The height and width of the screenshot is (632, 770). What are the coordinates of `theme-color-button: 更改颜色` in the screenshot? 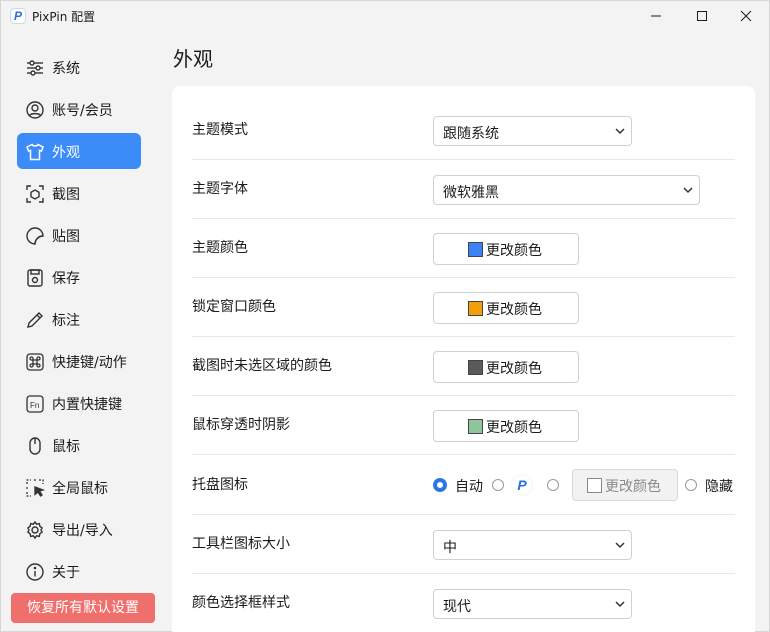 It's located at (506, 249).